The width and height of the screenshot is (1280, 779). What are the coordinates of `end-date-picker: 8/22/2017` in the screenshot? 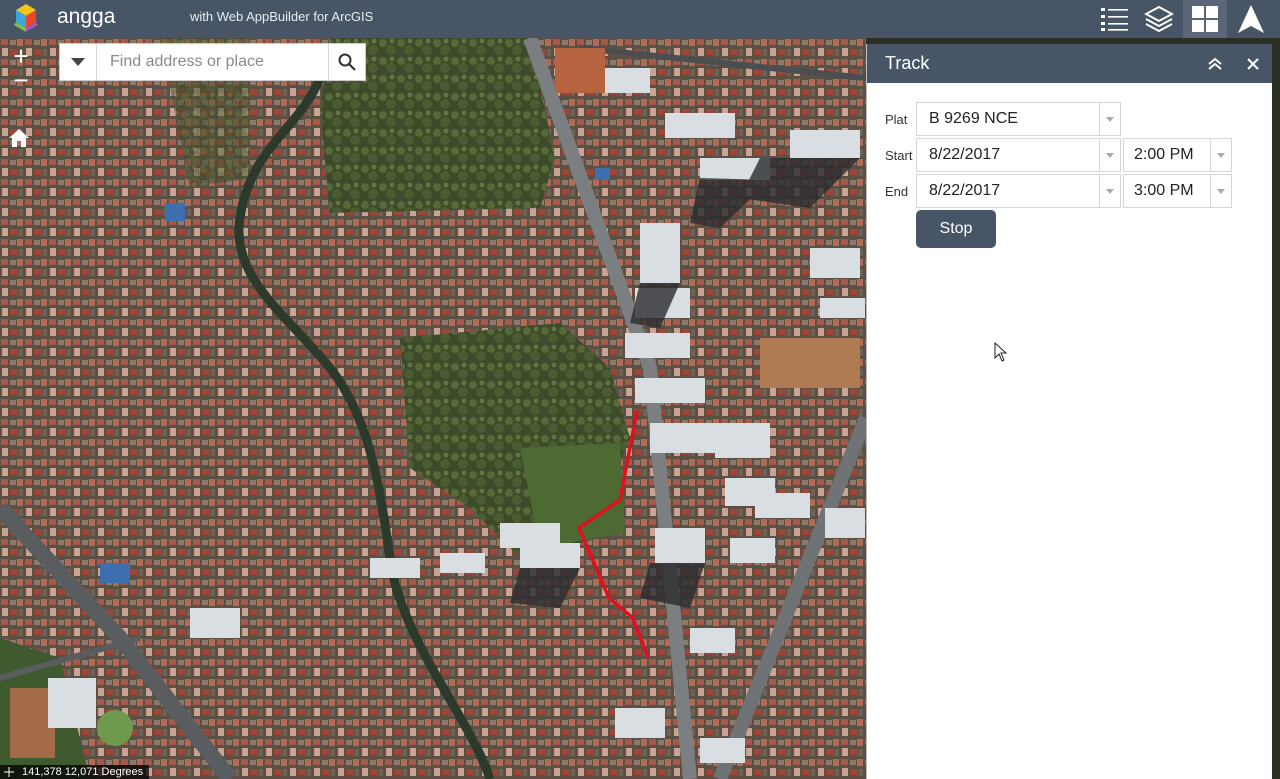 It's located at (1018, 191).